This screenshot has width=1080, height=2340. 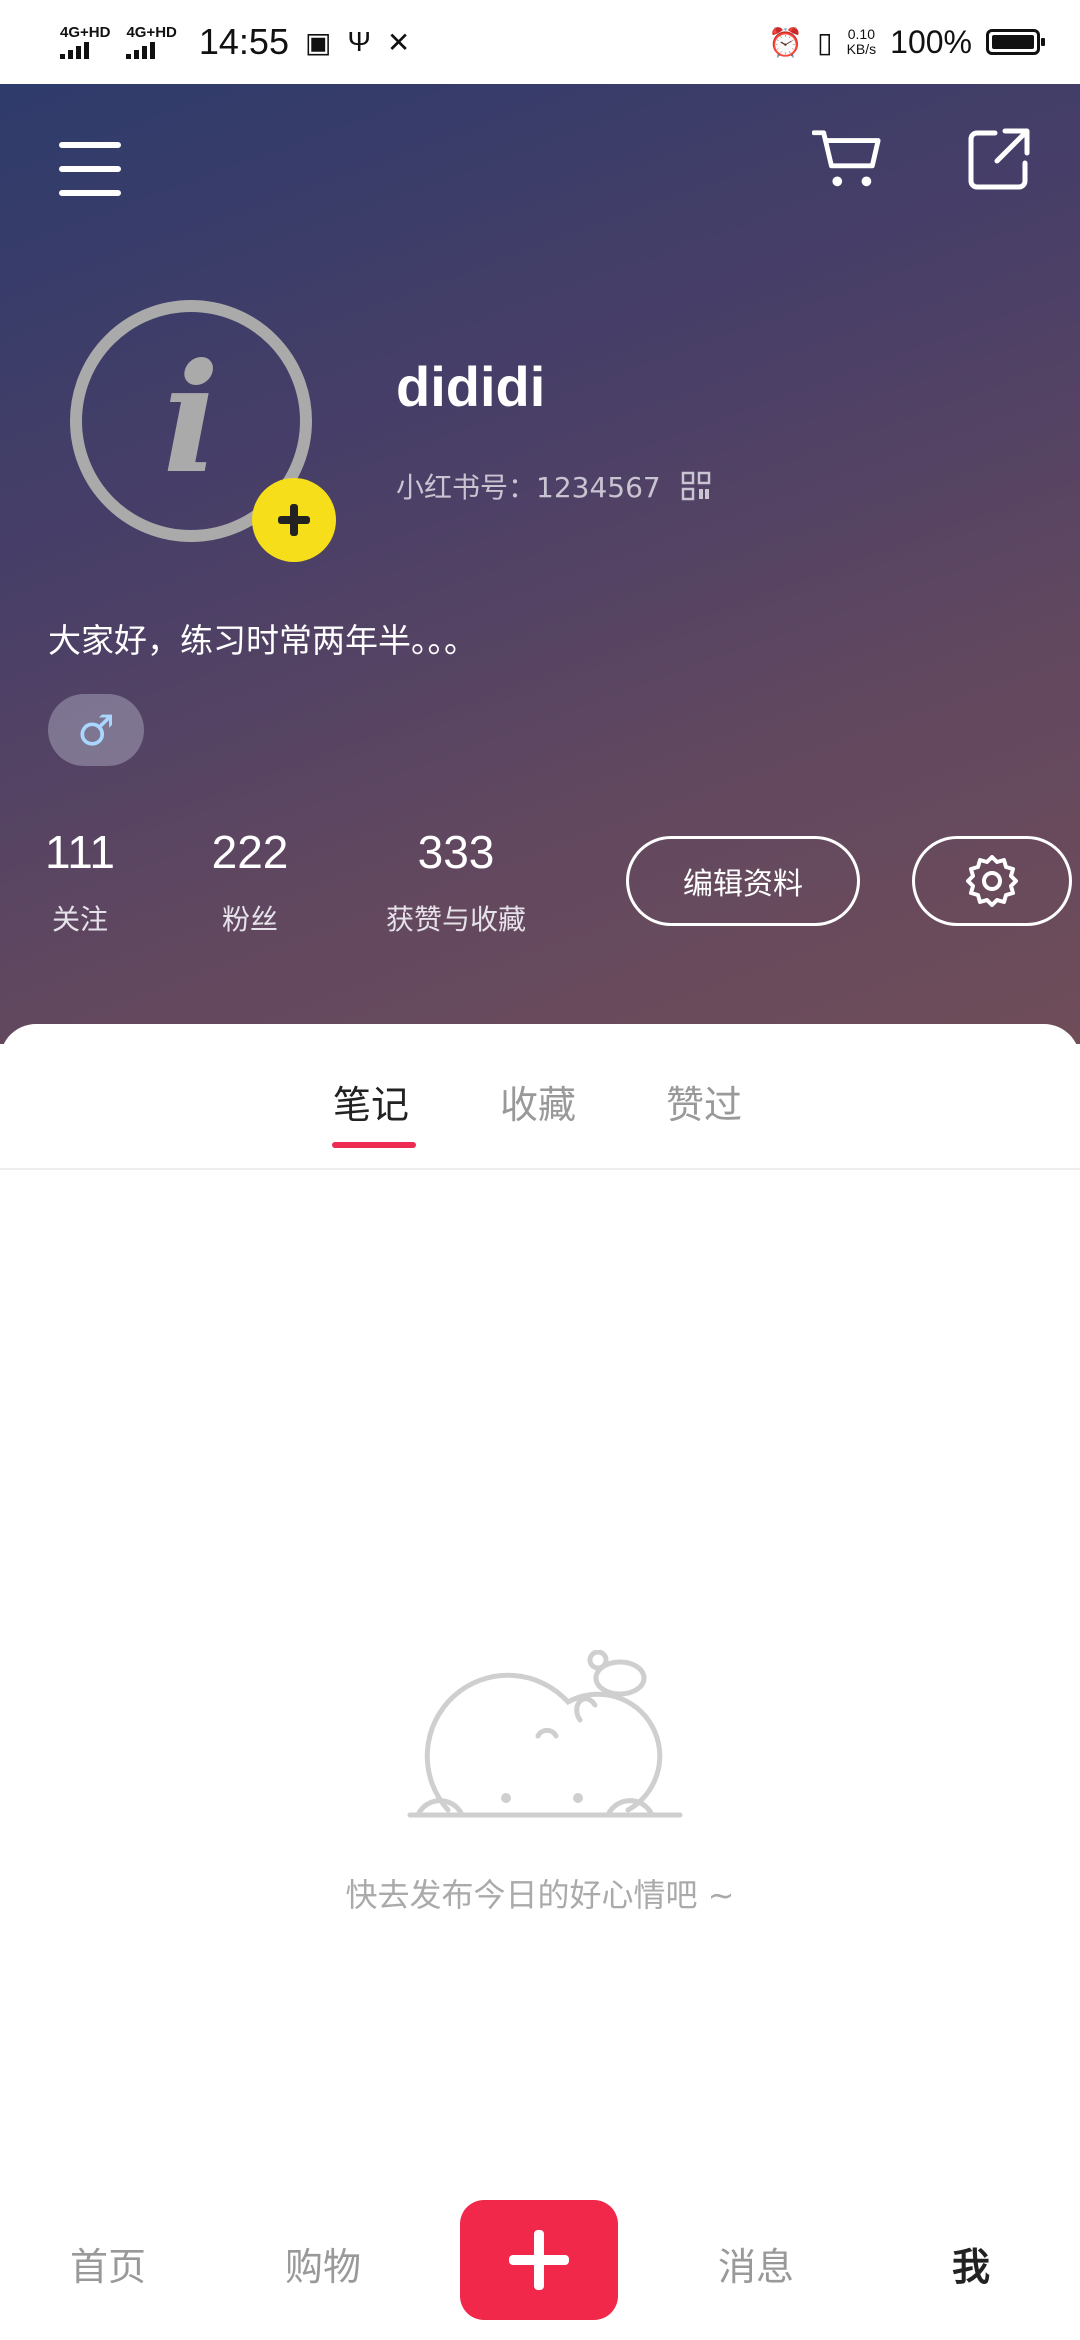 I want to click on followers-count: 222, so click(x=250, y=852).